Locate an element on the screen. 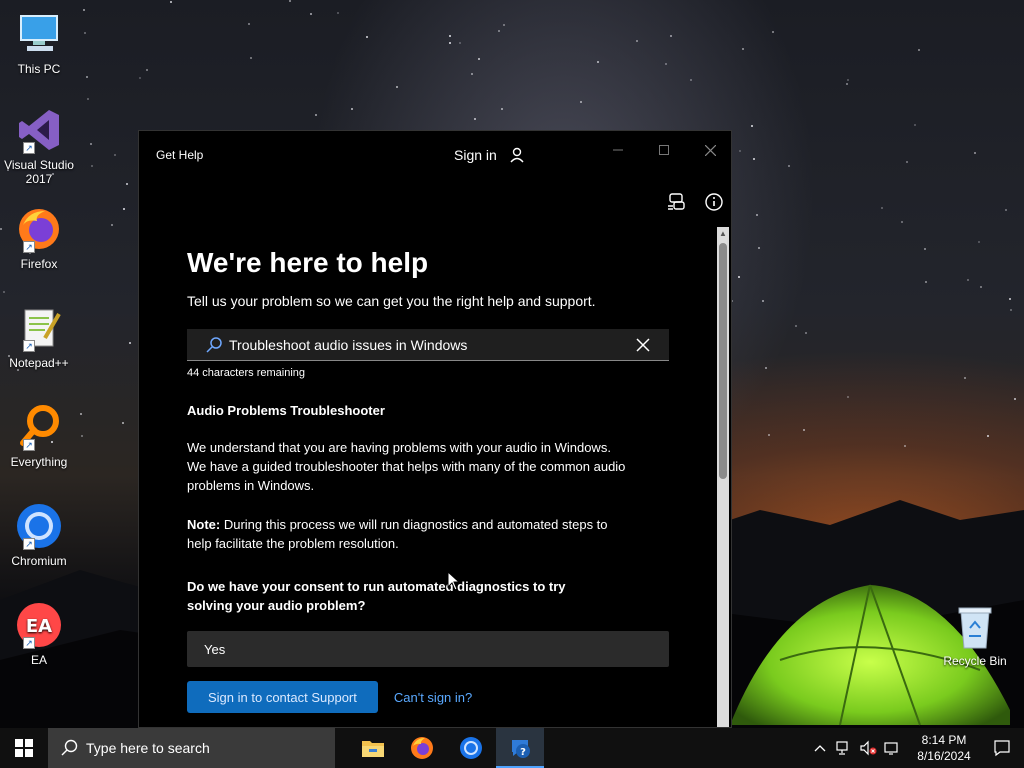  taskbar-app-chromium is located at coordinates (471, 748).